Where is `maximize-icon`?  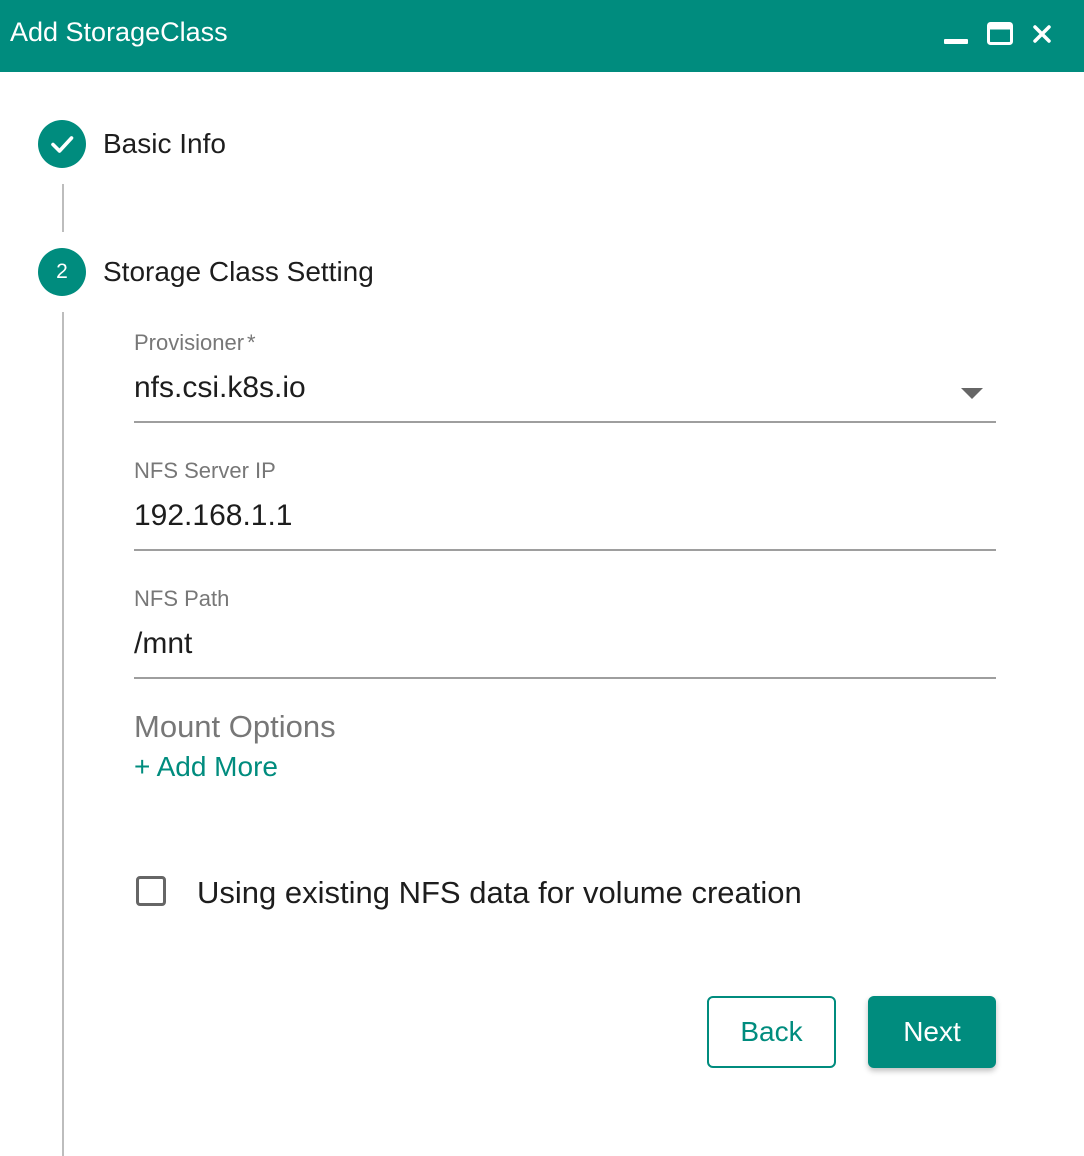
maximize-icon is located at coordinates (1000, 34).